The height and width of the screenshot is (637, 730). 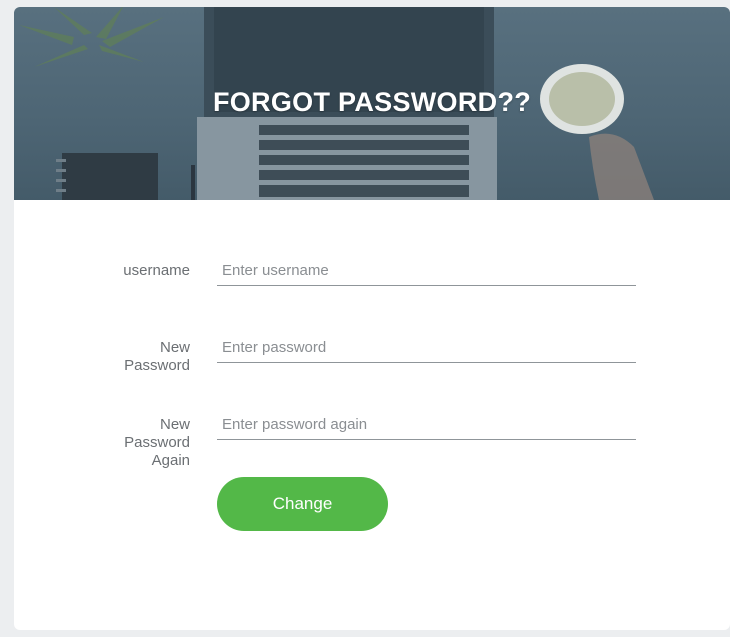 I want to click on username-input, so click(x=426, y=271).